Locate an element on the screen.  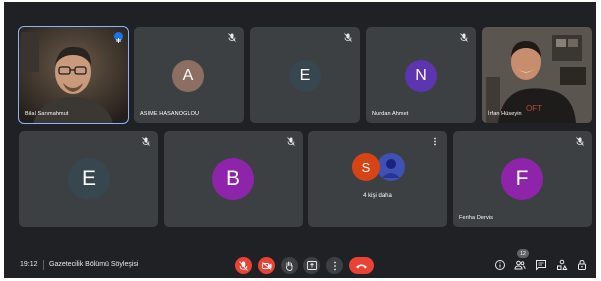
participant-name: Feriha Dervis is located at coordinates (476, 218).